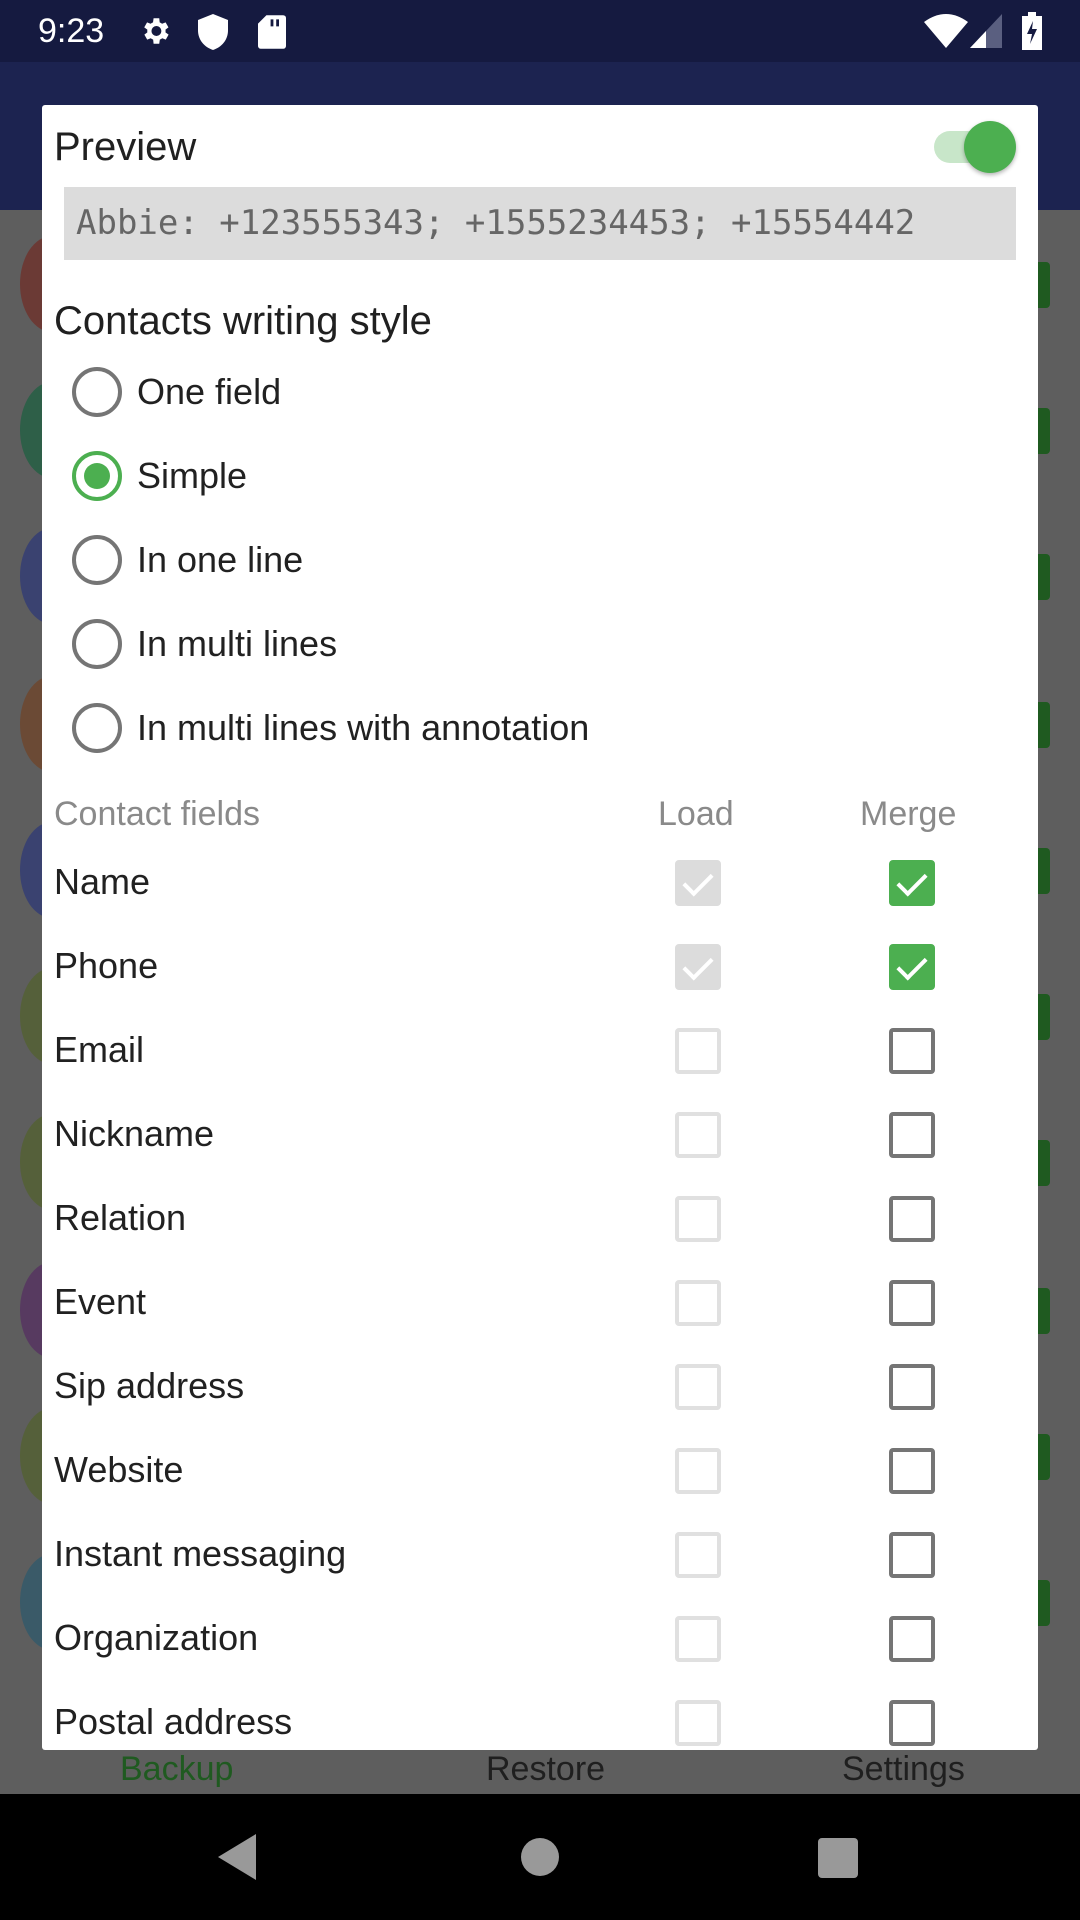  I want to click on navigation-bar, so click(540, 1857).